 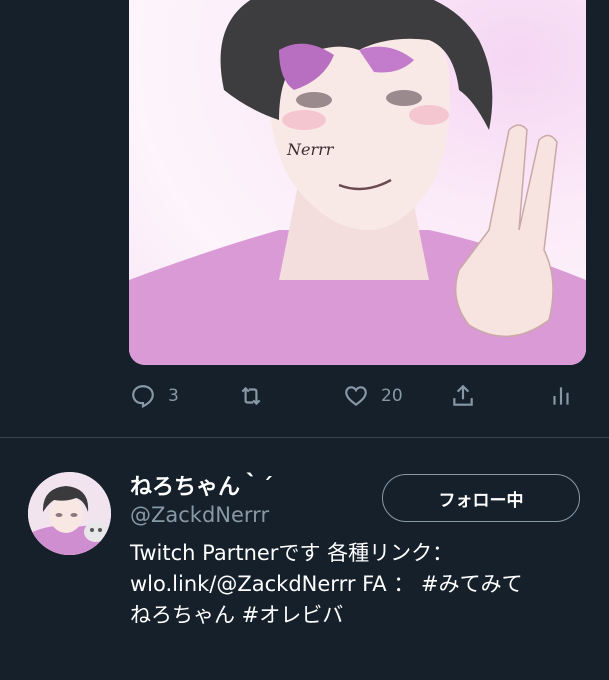 What do you see at coordinates (236, 615) in the screenshot?
I see `bio-line: ねろちゃん #オレビバ` at bounding box center [236, 615].